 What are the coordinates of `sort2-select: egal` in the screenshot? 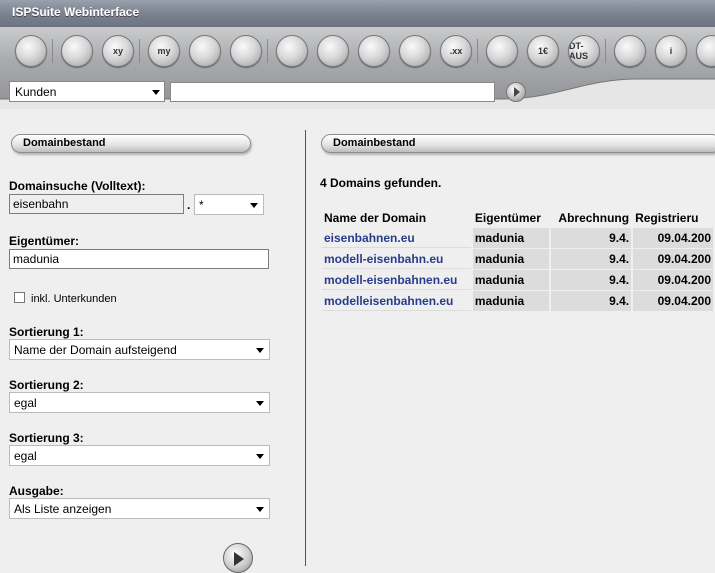 It's located at (139, 402).